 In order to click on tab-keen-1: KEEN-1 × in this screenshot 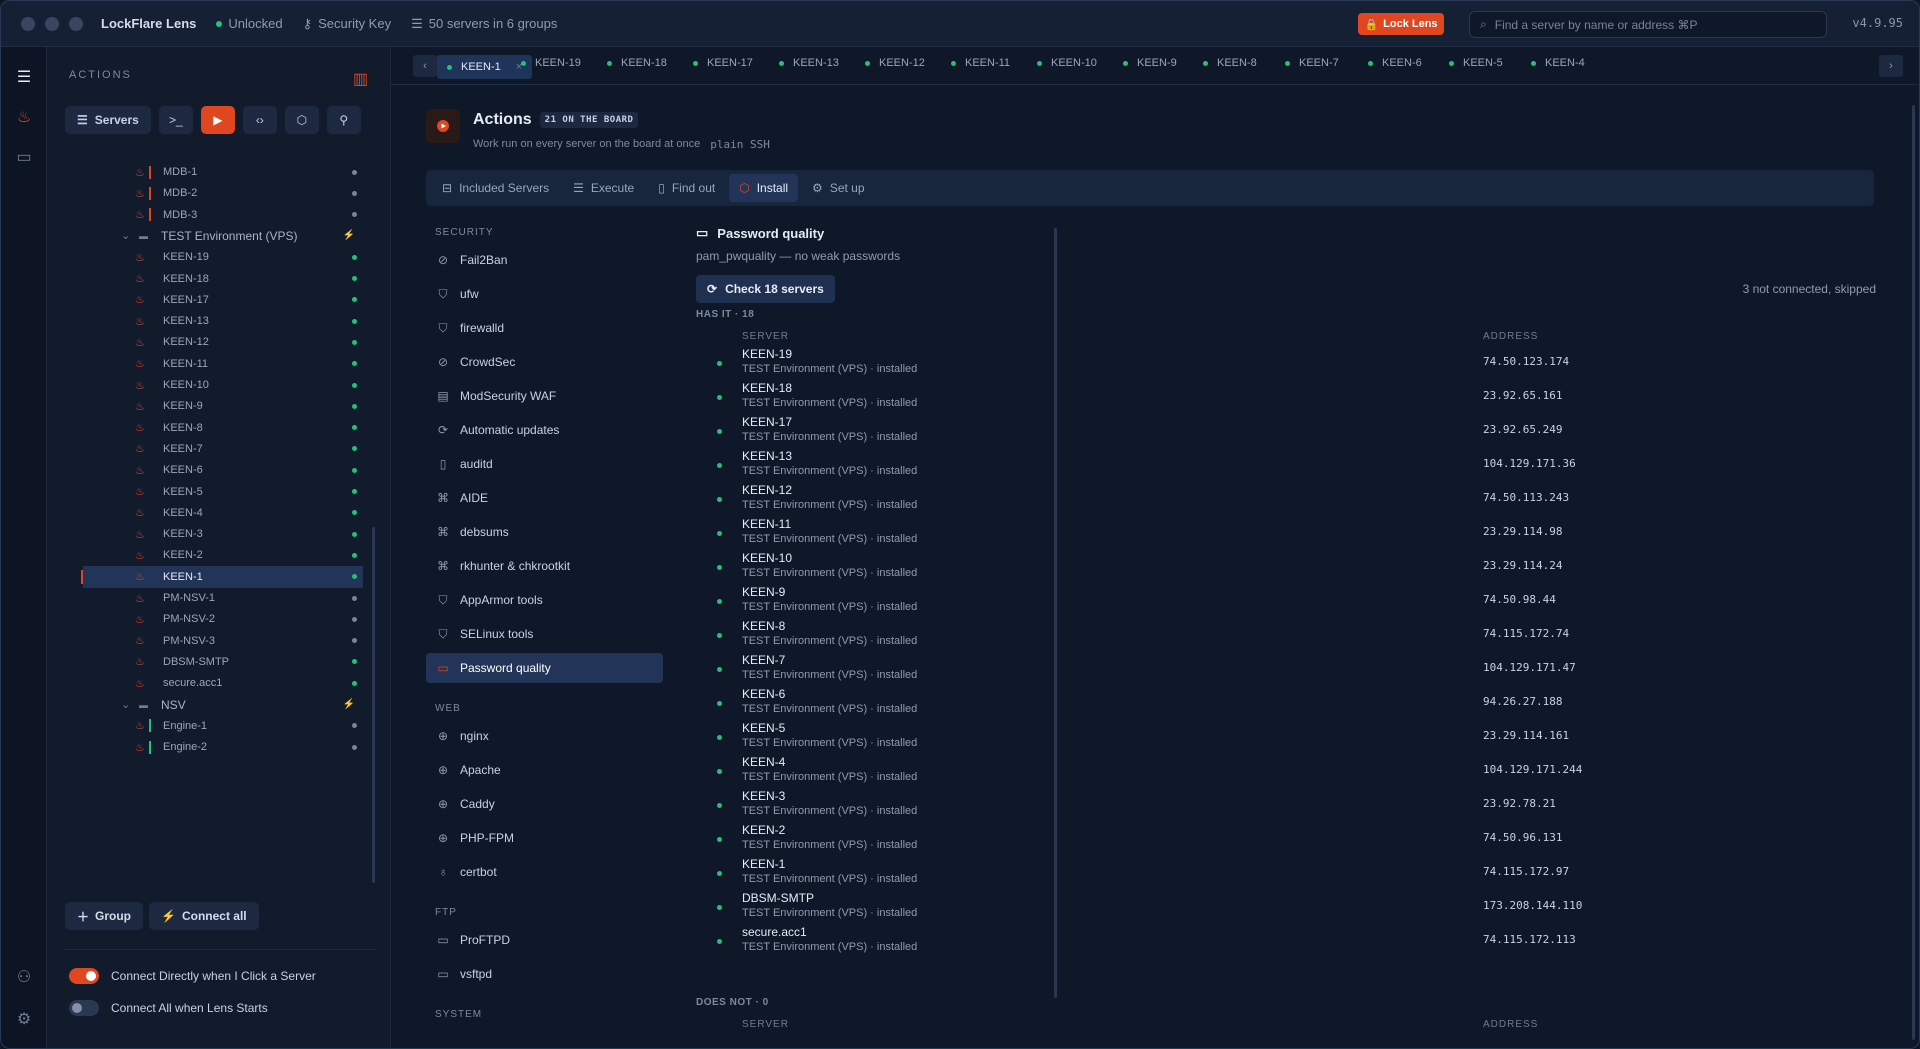, I will do `click(485, 67)`.